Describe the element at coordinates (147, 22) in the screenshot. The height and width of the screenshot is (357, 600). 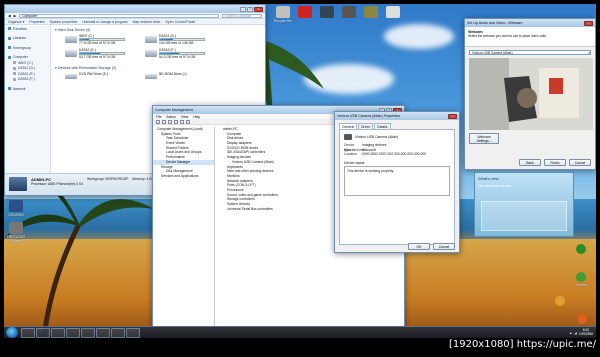
I see `command-bar-item: Map network drive` at that location.